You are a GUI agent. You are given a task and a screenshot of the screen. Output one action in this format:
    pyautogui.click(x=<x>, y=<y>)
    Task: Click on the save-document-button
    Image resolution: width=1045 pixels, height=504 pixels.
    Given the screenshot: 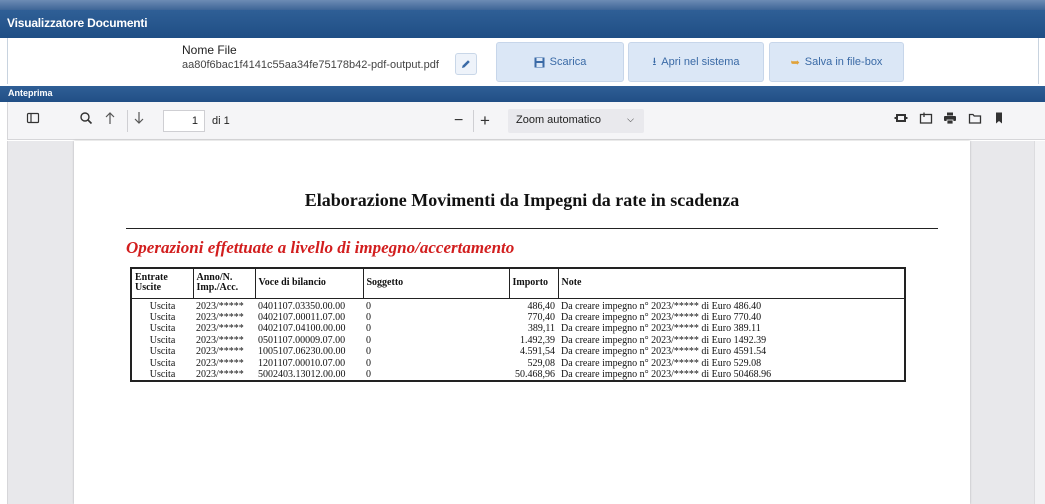 What is the action you would take?
    pyautogui.click(x=975, y=118)
    